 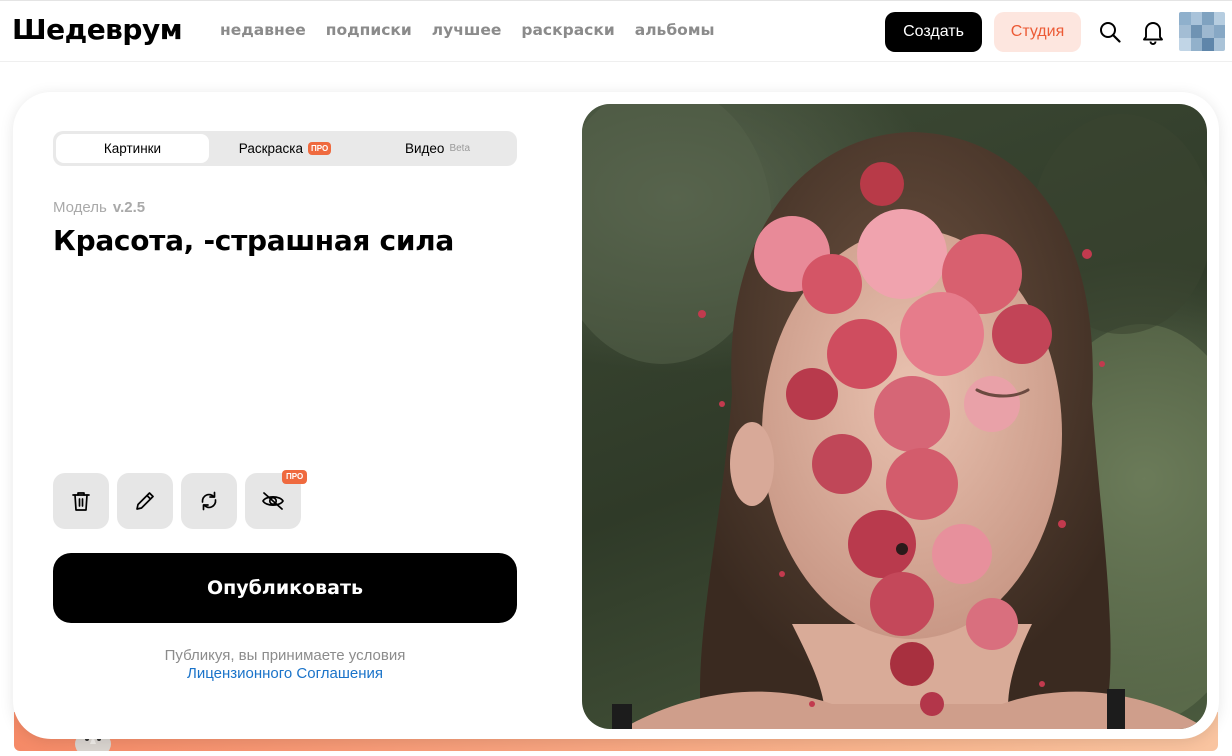 I want to click on model-version: v.2.5, so click(x=129, y=207).